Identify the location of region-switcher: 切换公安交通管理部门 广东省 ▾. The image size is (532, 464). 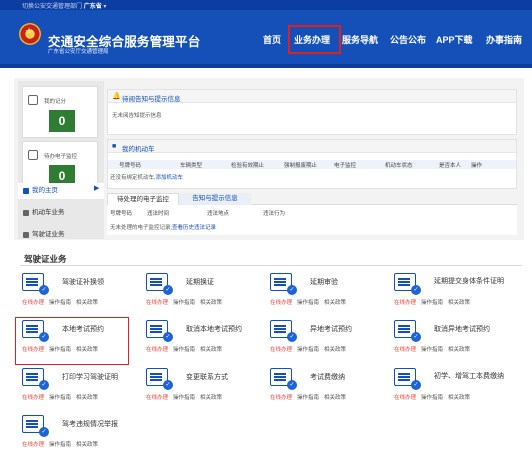
(64, 5).